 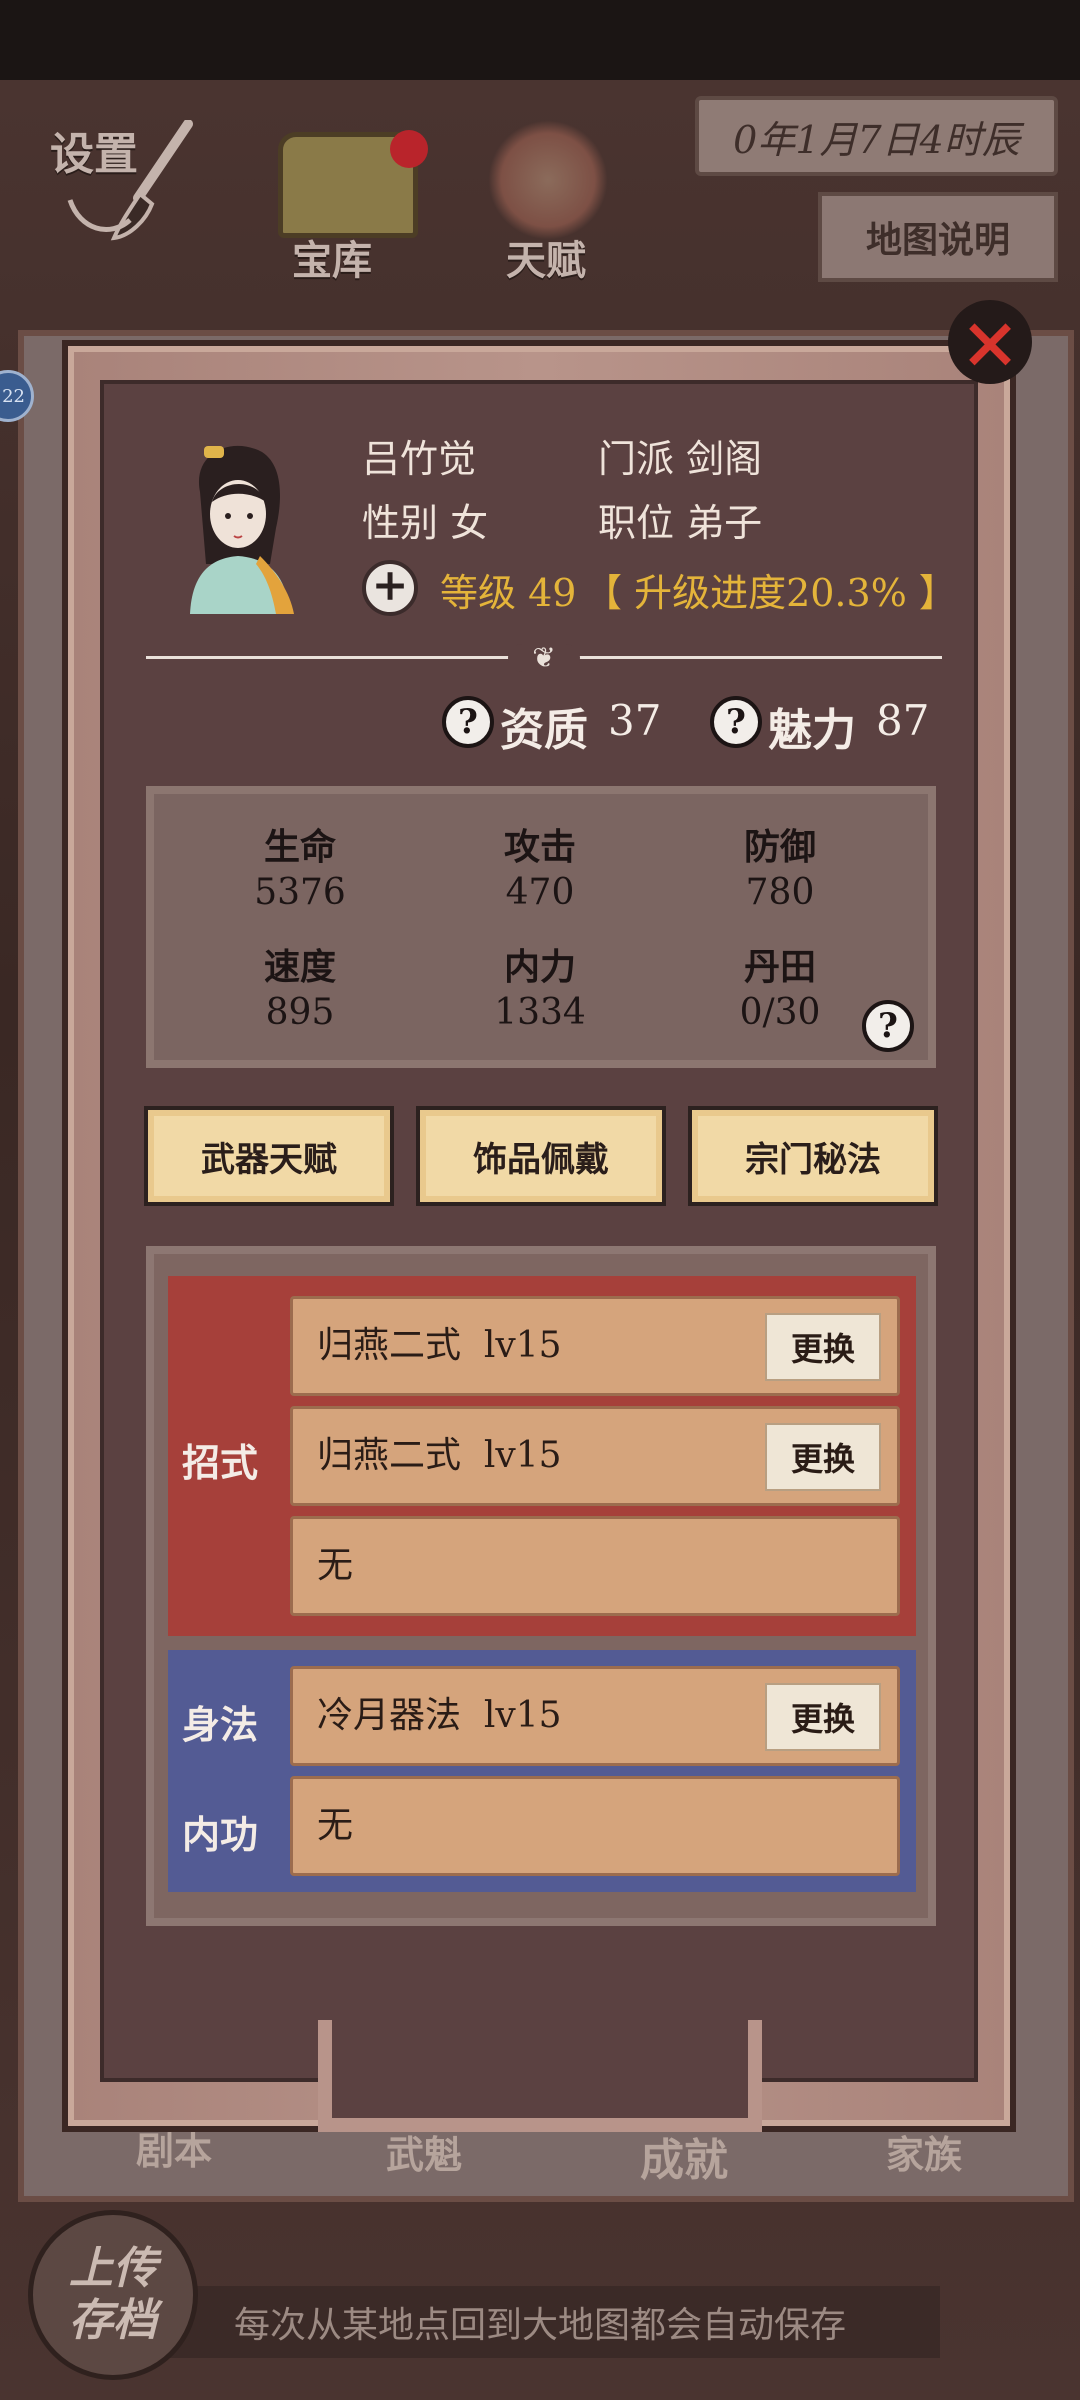 What do you see at coordinates (113, 2268) in the screenshot?
I see `upload-line1: 上传` at bounding box center [113, 2268].